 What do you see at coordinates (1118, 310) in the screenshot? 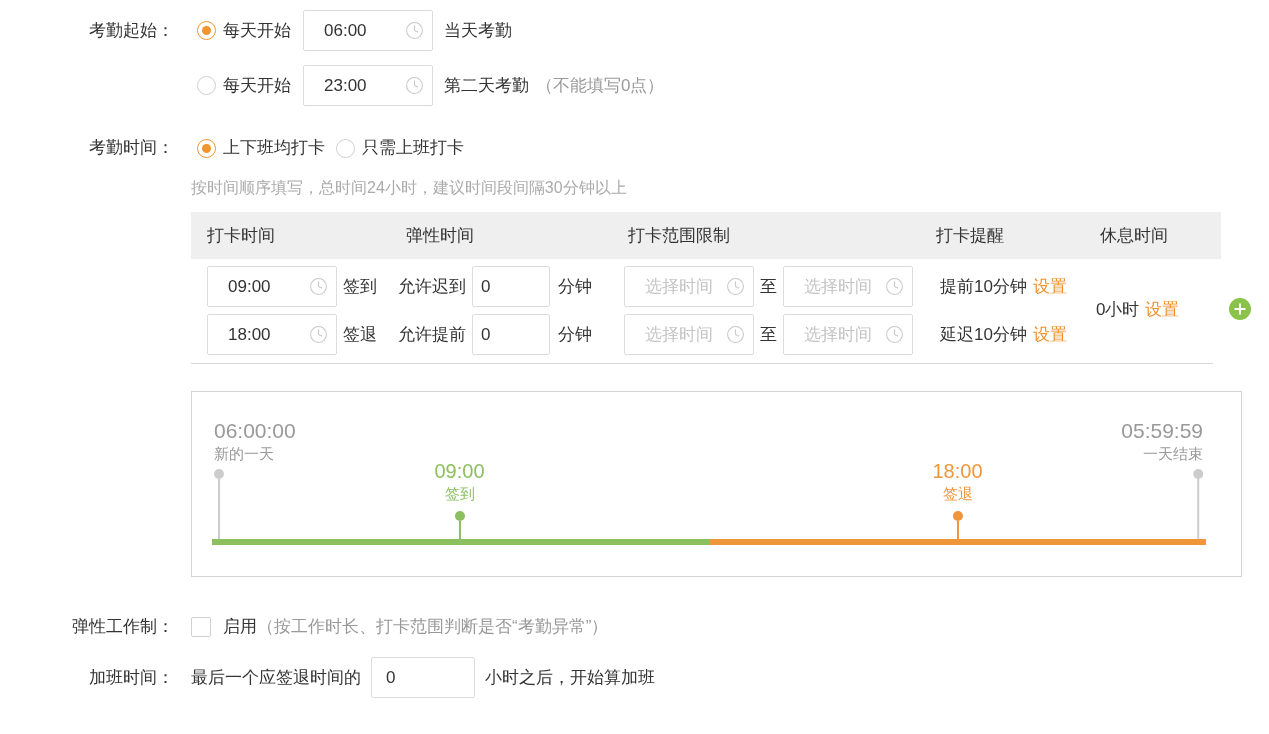
I see `cell-text: 0小时` at bounding box center [1118, 310].